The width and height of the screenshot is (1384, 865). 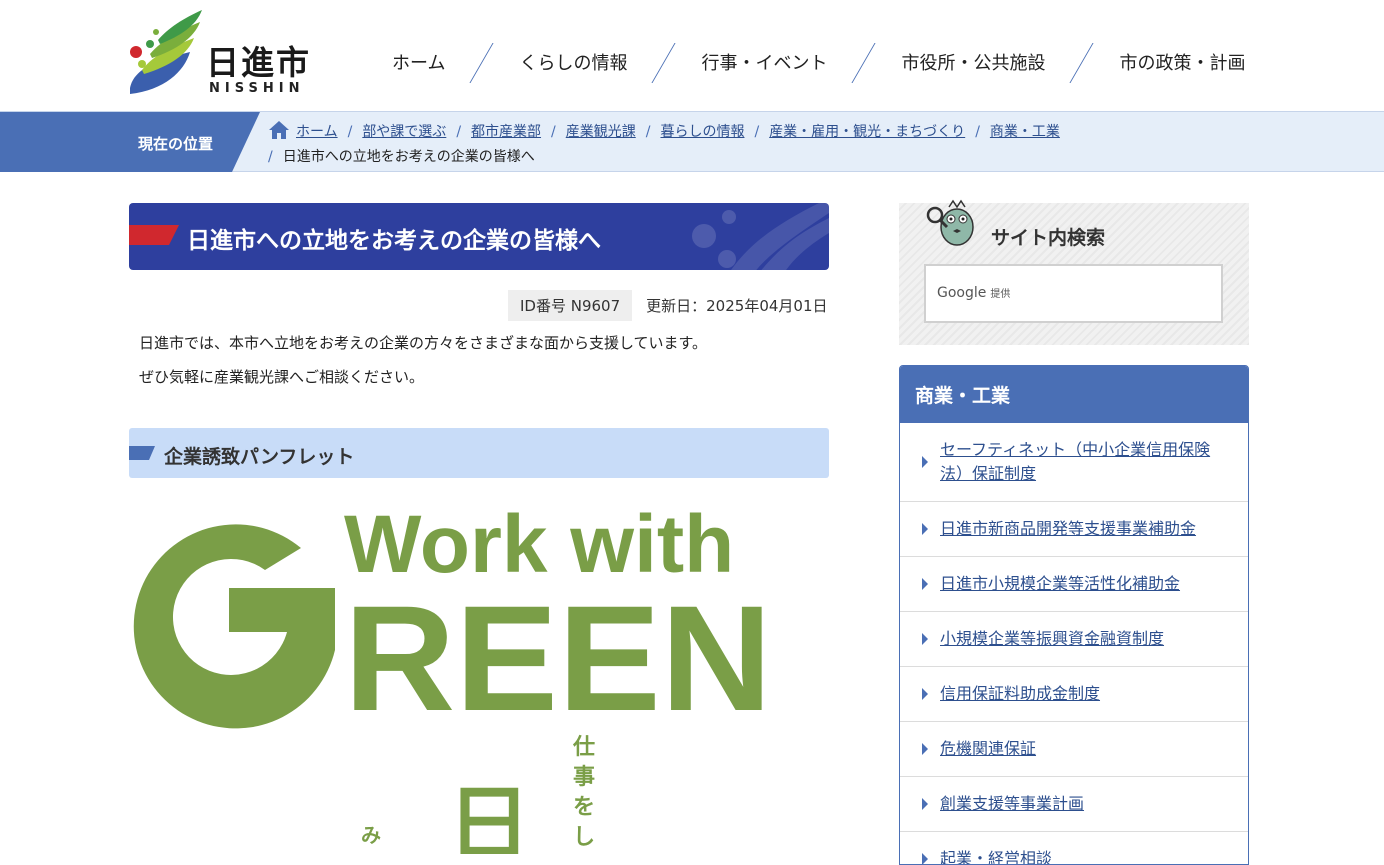 I want to click on pamphlet-vertical-char: 仕, so click(x=583, y=747).